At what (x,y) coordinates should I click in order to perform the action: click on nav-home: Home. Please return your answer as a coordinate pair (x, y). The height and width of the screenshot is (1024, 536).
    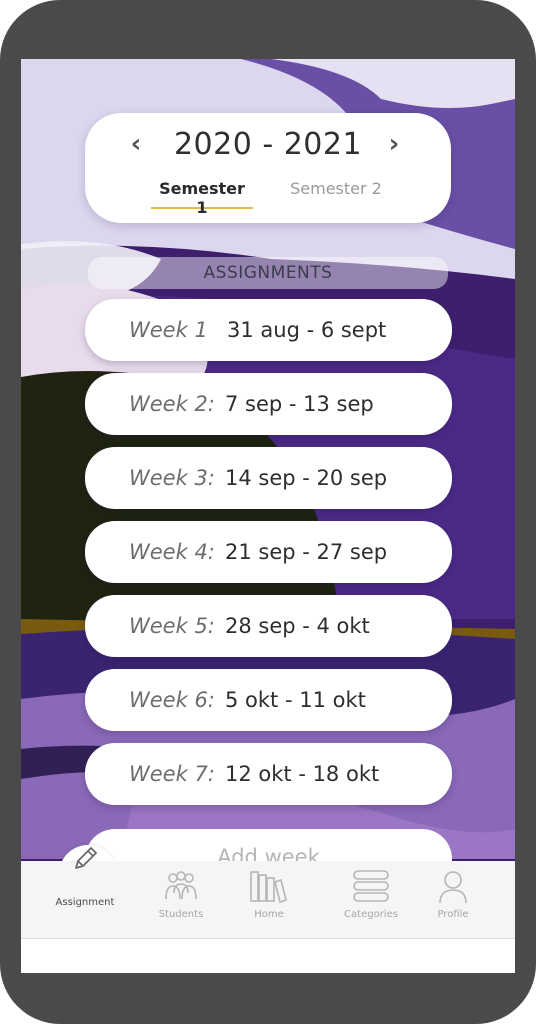
    Looking at the image, I should click on (269, 902).